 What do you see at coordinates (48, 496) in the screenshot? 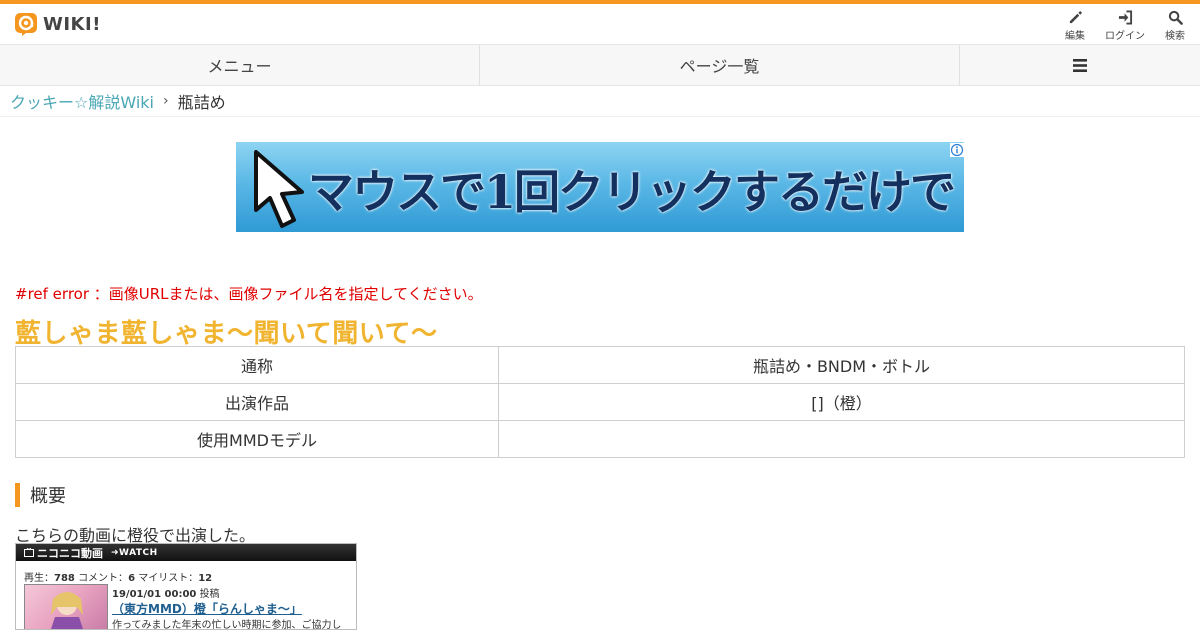
I see `section-title: 概要` at bounding box center [48, 496].